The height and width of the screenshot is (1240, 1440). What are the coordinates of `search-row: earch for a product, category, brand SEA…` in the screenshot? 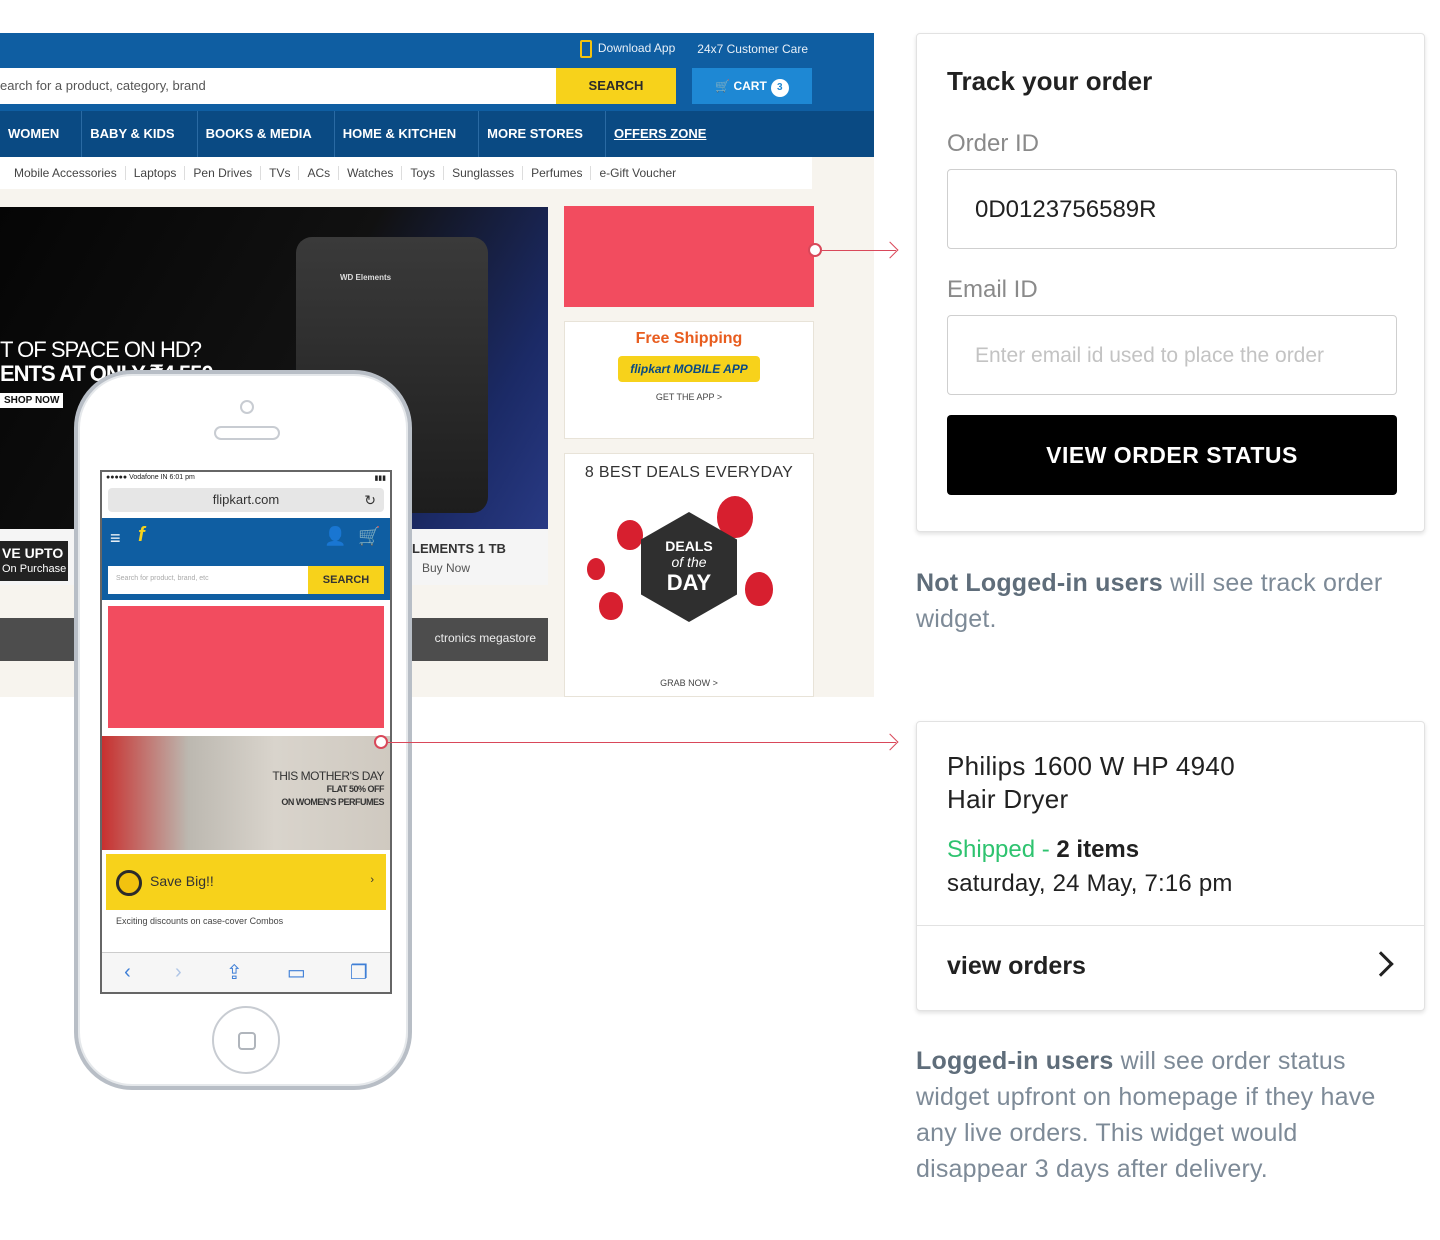 It's located at (437, 86).